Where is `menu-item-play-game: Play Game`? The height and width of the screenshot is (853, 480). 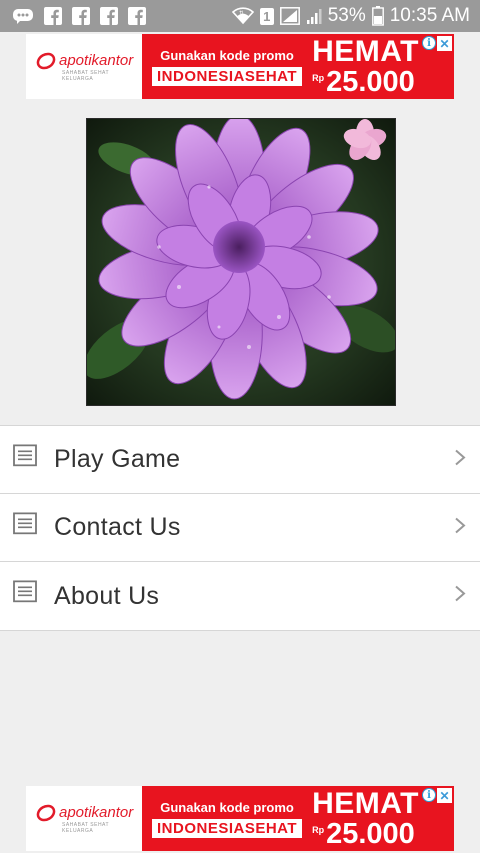
menu-item-play-game: Play Game is located at coordinates (240, 459).